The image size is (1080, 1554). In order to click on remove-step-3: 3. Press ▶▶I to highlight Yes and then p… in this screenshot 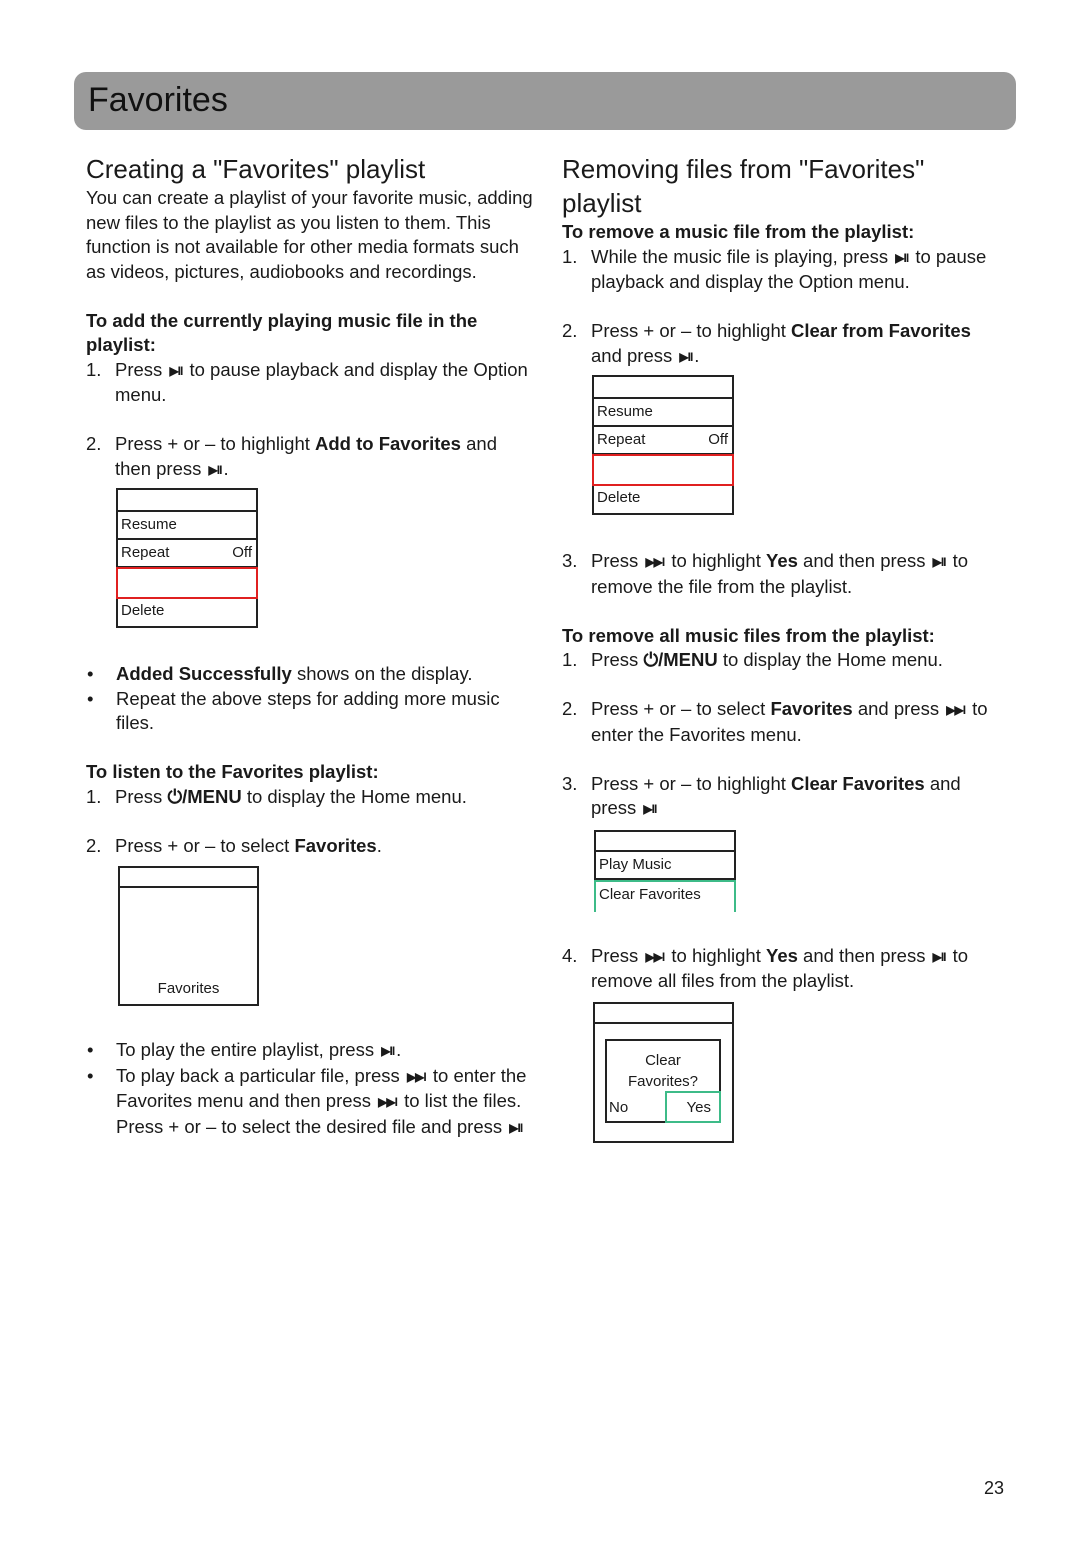, I will do `click(765, 573)`.